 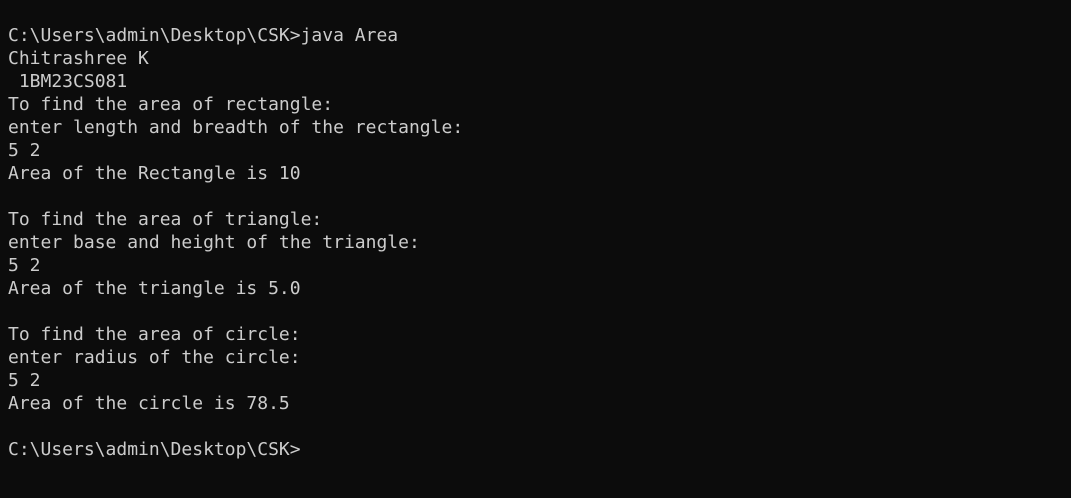 What do you see at coordinates (171, 104) in the screenshot?
I see `output-line: To find the area of rectangle:` at bounding box center [171, 104].